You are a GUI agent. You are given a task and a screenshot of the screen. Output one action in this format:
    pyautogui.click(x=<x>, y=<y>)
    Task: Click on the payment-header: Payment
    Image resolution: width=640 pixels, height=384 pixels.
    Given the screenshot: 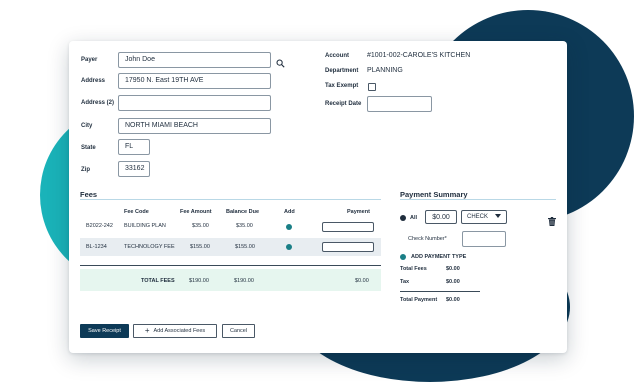 What is the action you would take?
    pyautogui.click(x=358, y=212)
    